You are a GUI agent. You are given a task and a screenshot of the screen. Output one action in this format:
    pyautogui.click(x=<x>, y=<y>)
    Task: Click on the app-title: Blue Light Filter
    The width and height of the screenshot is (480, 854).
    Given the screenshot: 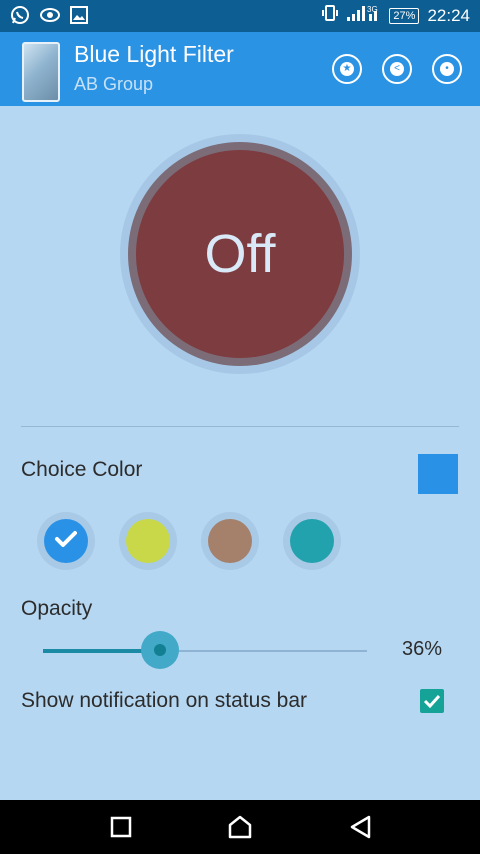 What is the action you would take?
    pyautogui.click(x=154, y=54)
    